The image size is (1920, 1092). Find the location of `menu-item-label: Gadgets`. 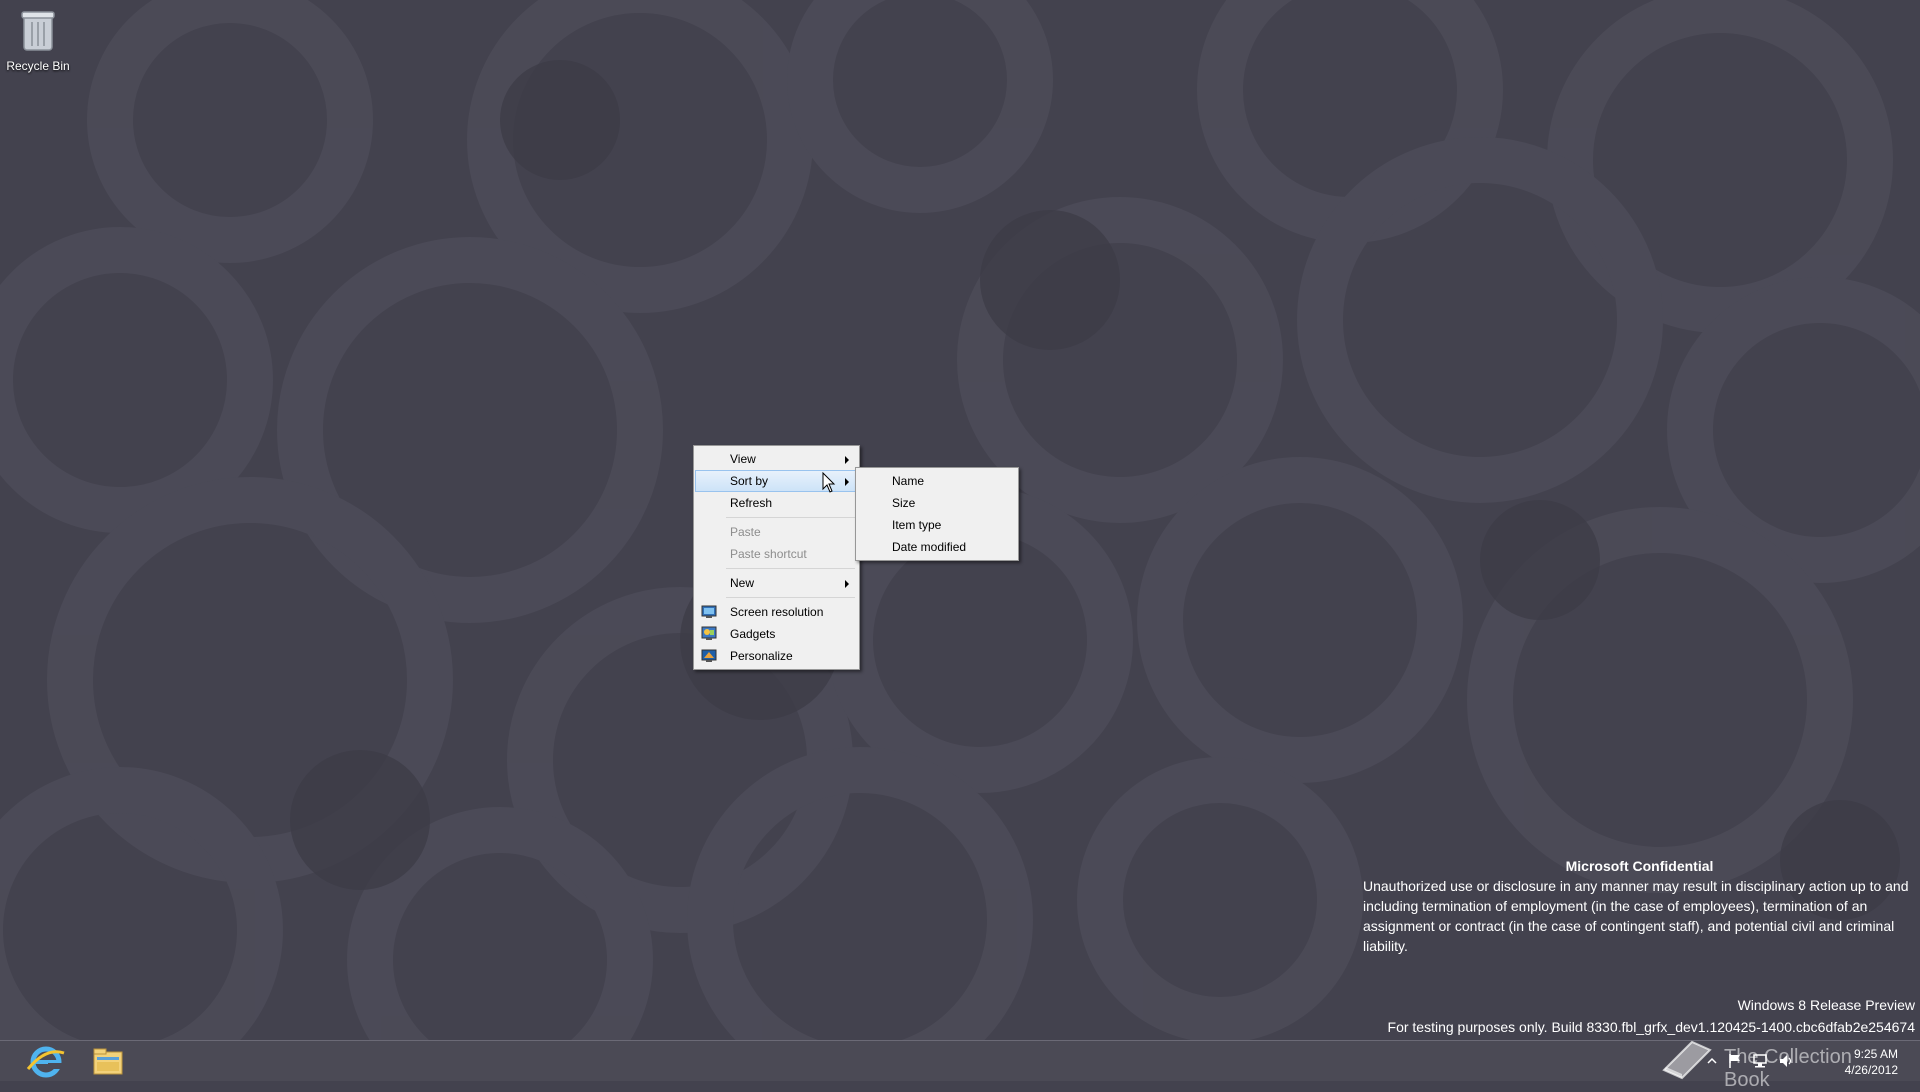

menu-item-label: Gadgets is located at coordinates (753, 634).